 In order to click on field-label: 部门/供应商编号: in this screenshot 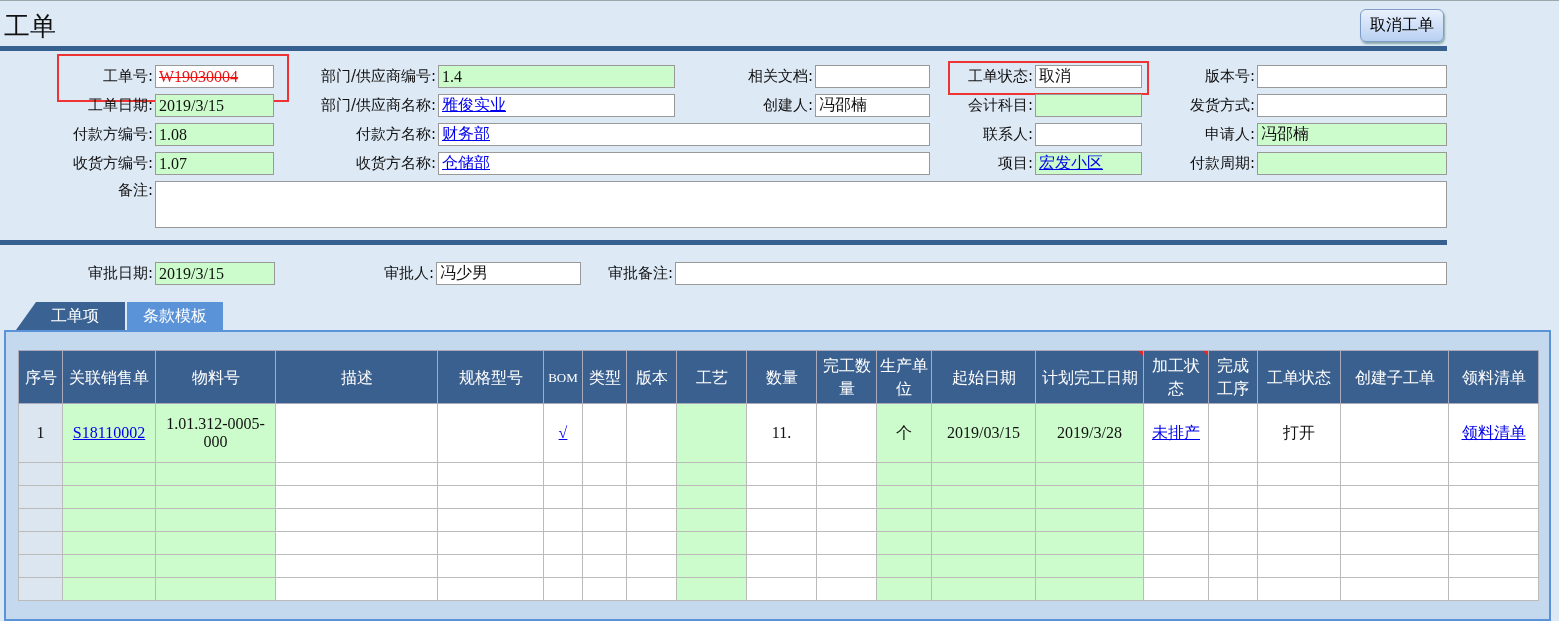, I will do `click(378, 76)`.